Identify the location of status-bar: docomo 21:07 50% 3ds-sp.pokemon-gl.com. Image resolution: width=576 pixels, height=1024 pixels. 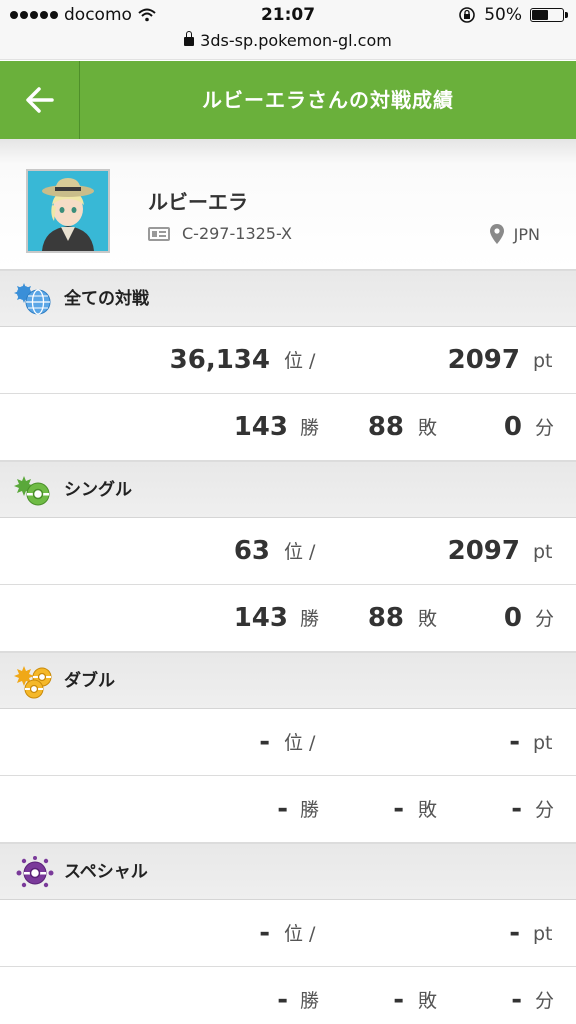
(288, 30).